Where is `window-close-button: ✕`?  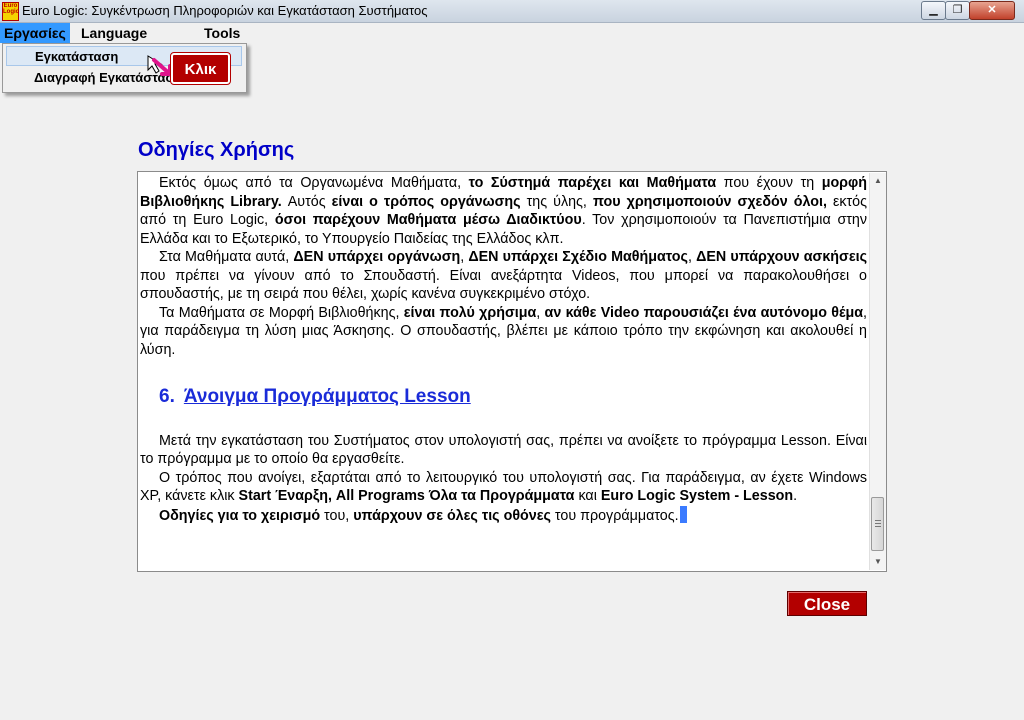 window-close-button: ✕ is located at coordinates (992, 10).